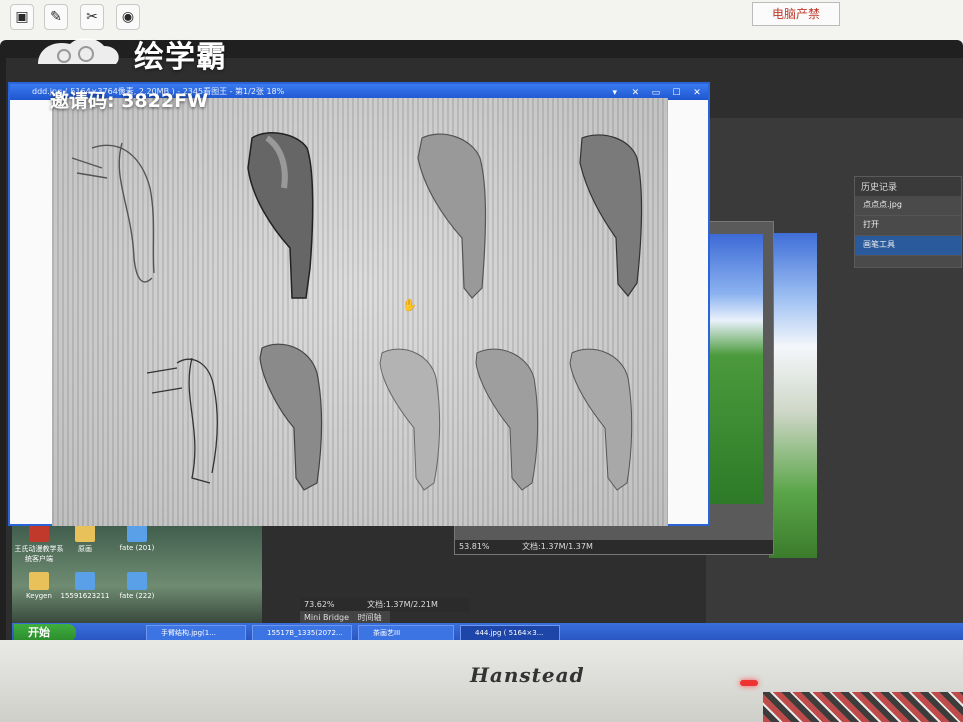 The width and height of the screenshot is (963, 722). What do you see at coordinates (527, 675) in the screenshot?
I see `monitor-brand-logo: Hanstead` at bounding box center [527, 675].